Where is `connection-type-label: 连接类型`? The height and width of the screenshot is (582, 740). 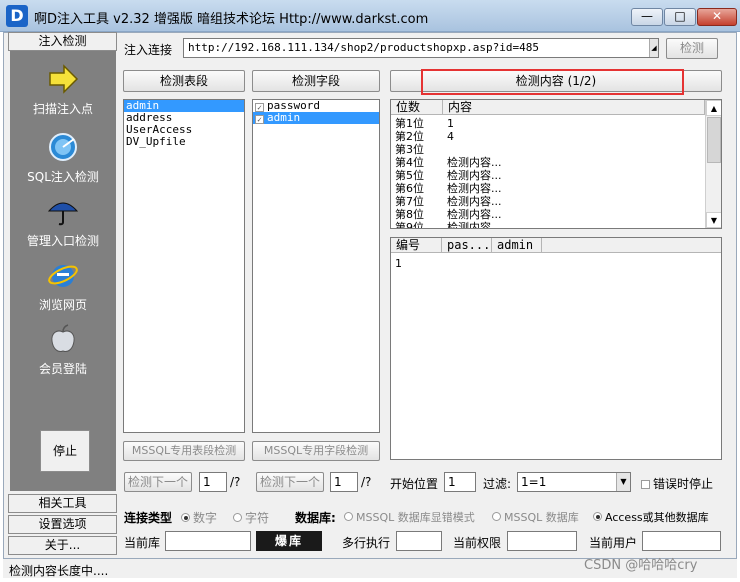 connection-type-label: 连接类型 is located at coordinates (148, 518).